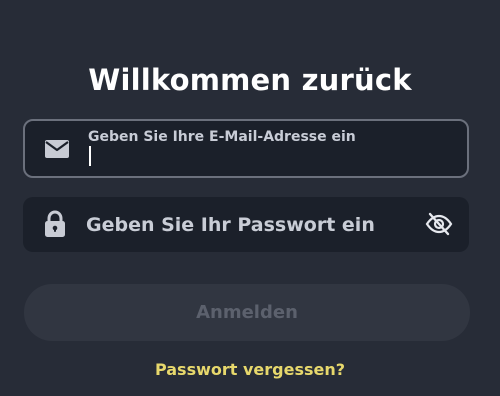 This screenshot has width=500, height=396. Describe the element at coordinates (250, 369) in the screenshot. I see `forgot-password-link: Passwort vergessen?` at that location.